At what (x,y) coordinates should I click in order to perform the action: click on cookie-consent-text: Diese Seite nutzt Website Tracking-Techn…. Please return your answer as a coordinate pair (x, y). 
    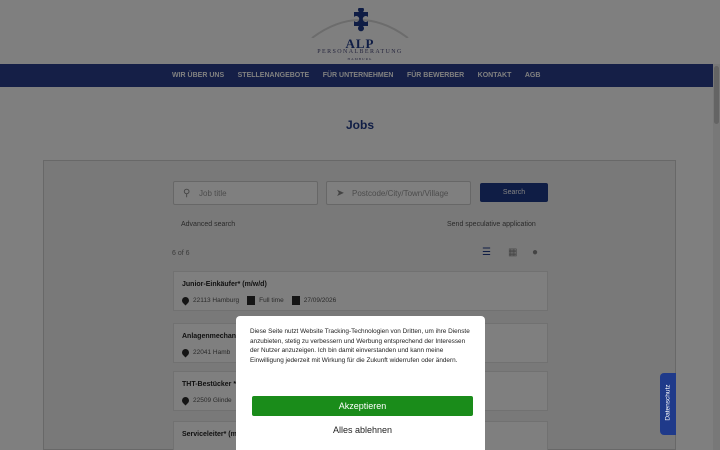
    Looking at the image, I should click on (360, 346).